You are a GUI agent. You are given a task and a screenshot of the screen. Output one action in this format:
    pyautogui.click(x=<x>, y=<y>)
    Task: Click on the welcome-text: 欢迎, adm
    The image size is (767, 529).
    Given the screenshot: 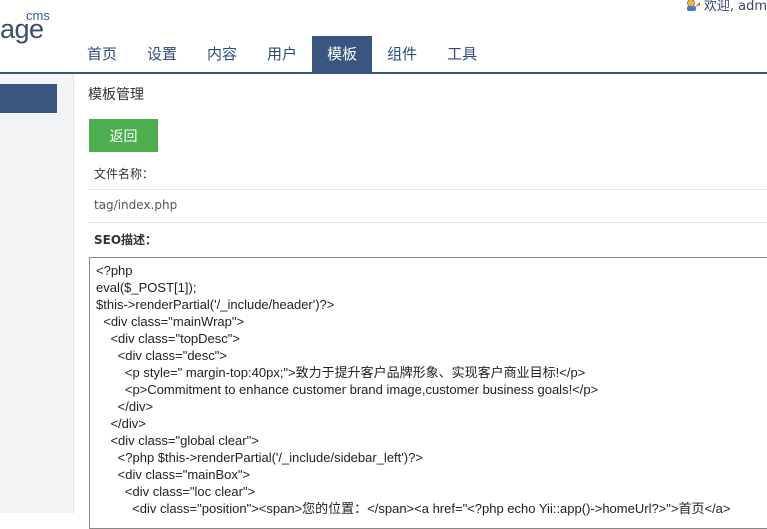 What is the action you would take?
    pyautogui.click(x=735, y=7)
    